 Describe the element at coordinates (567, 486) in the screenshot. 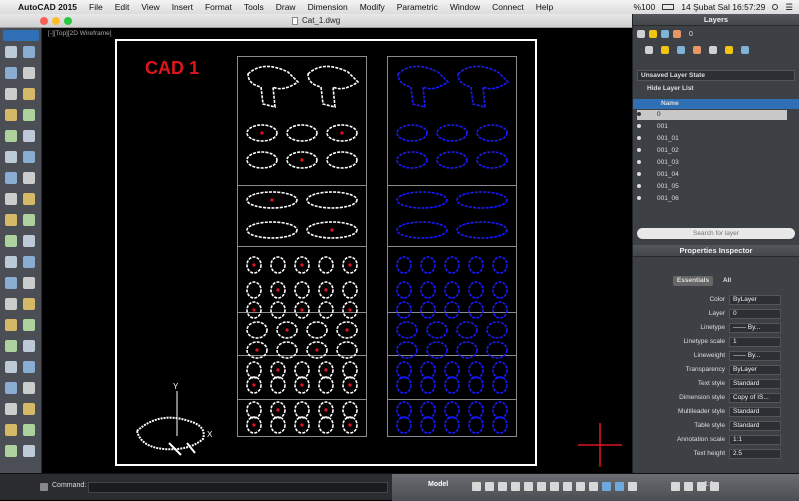

I see `transparency-icon` at that location.